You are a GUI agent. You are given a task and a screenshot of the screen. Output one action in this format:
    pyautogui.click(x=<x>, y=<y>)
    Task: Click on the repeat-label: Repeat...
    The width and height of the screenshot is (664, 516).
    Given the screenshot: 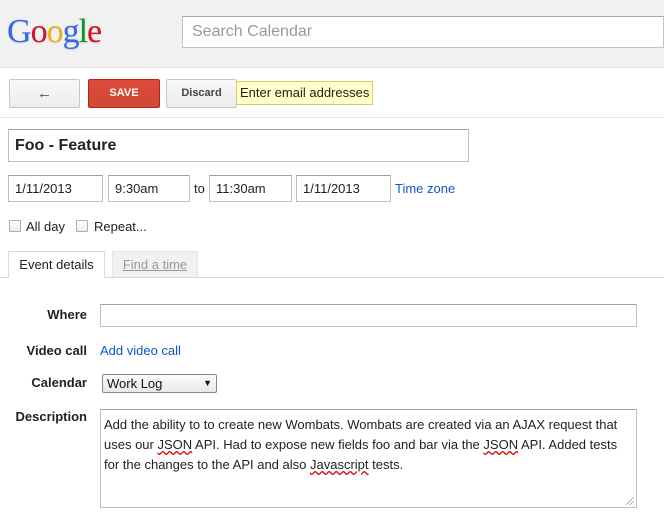 What is the action you would take?
    pyautogui.click(x=120, y=227)
    